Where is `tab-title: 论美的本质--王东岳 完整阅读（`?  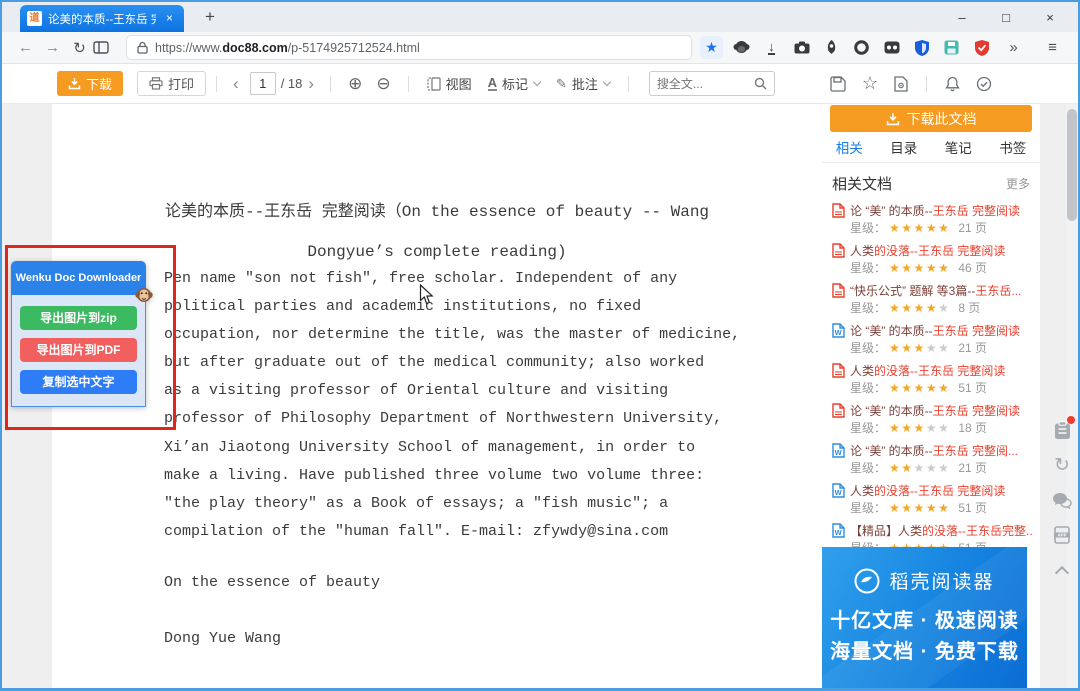
tab-title: 论美的本质--王东岳 完整阅读（ is located at coordinates (102, 19).